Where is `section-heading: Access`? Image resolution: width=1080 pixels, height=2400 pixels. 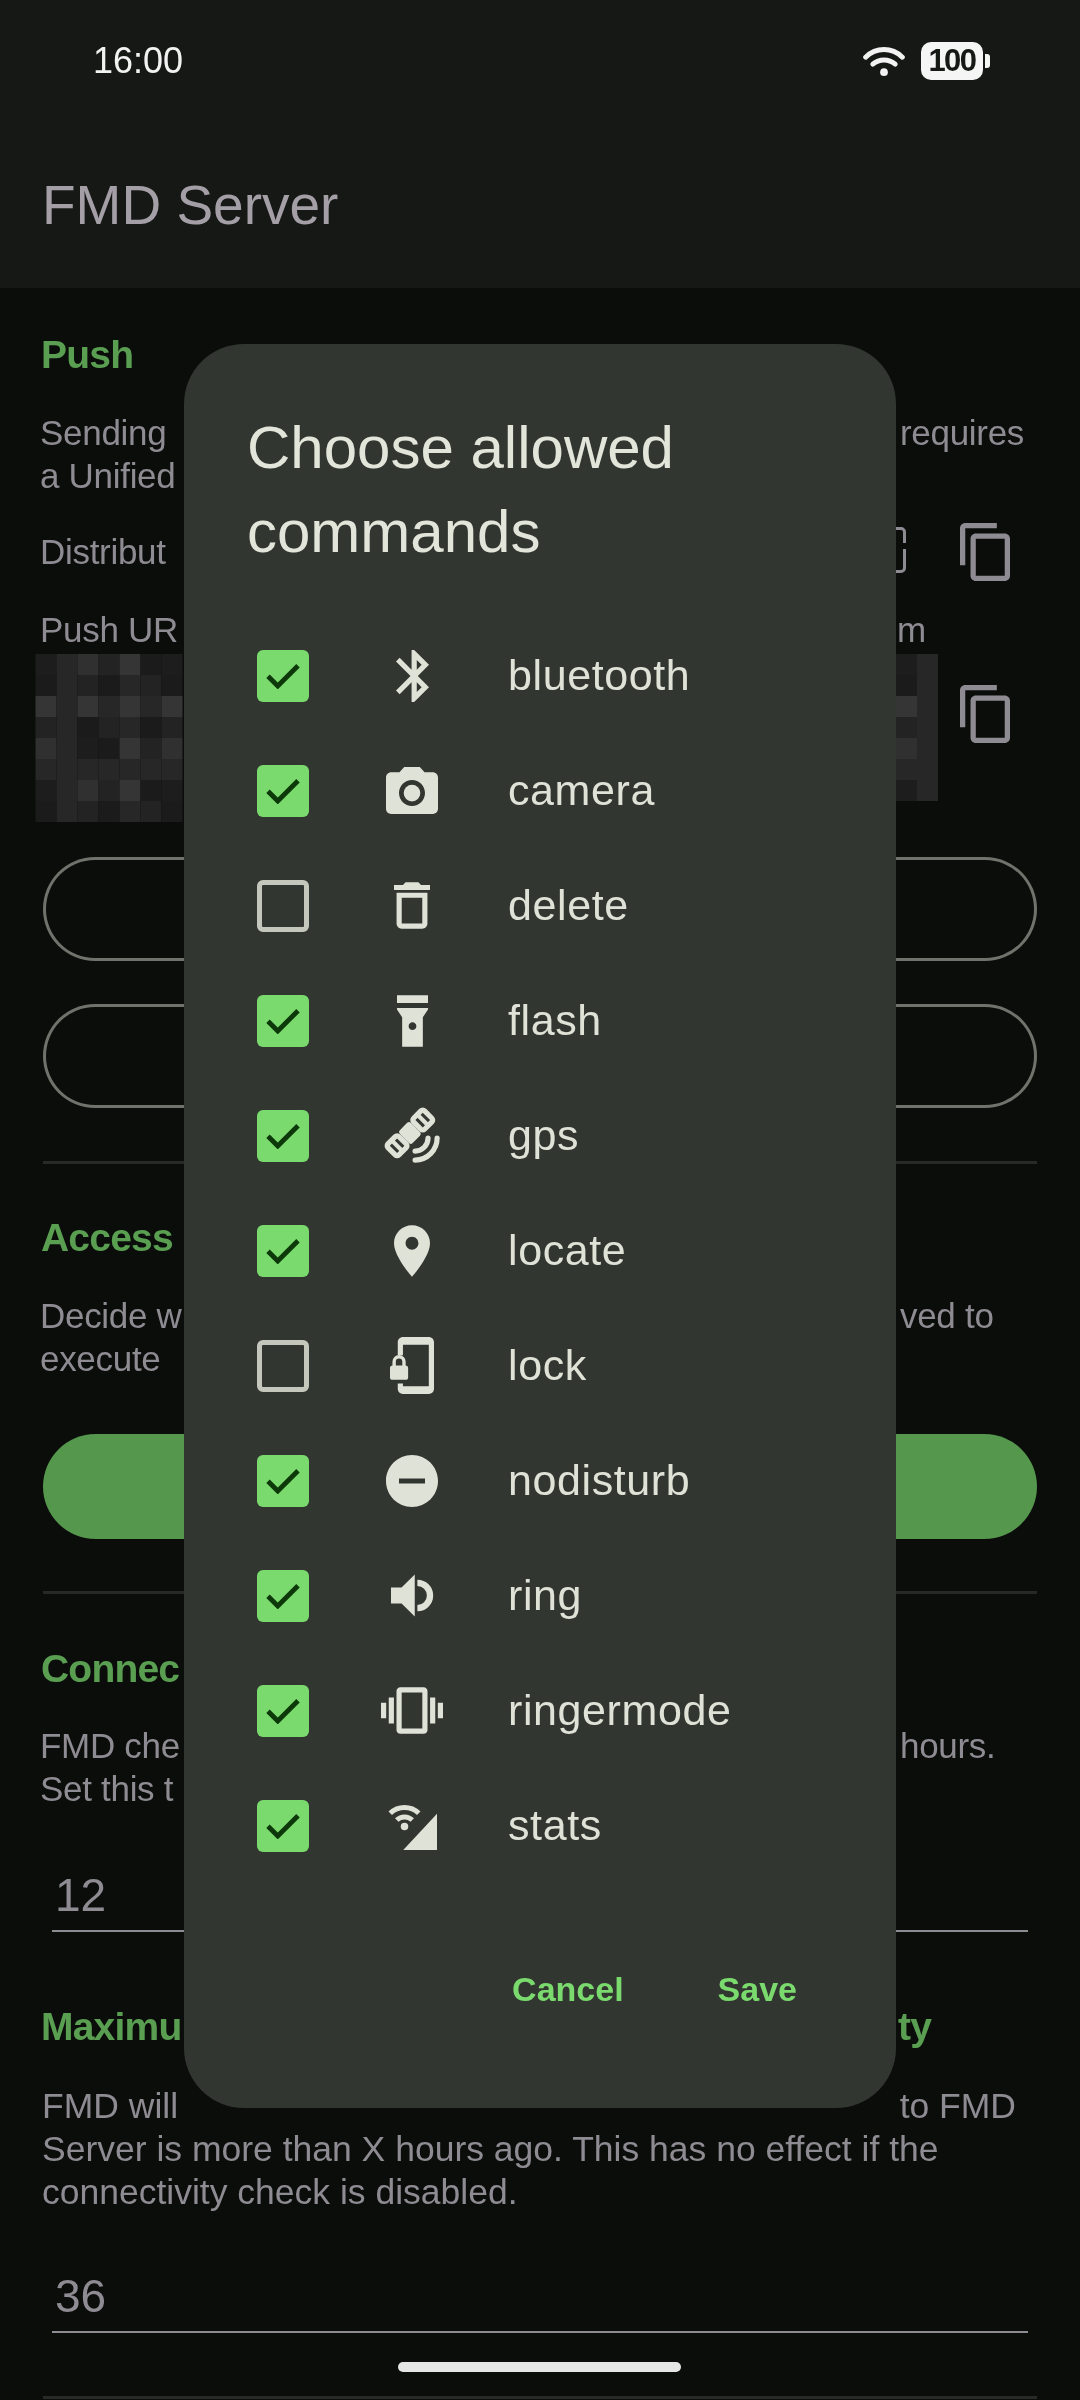
section-heading: Access is located at coordinates (107, 1237).